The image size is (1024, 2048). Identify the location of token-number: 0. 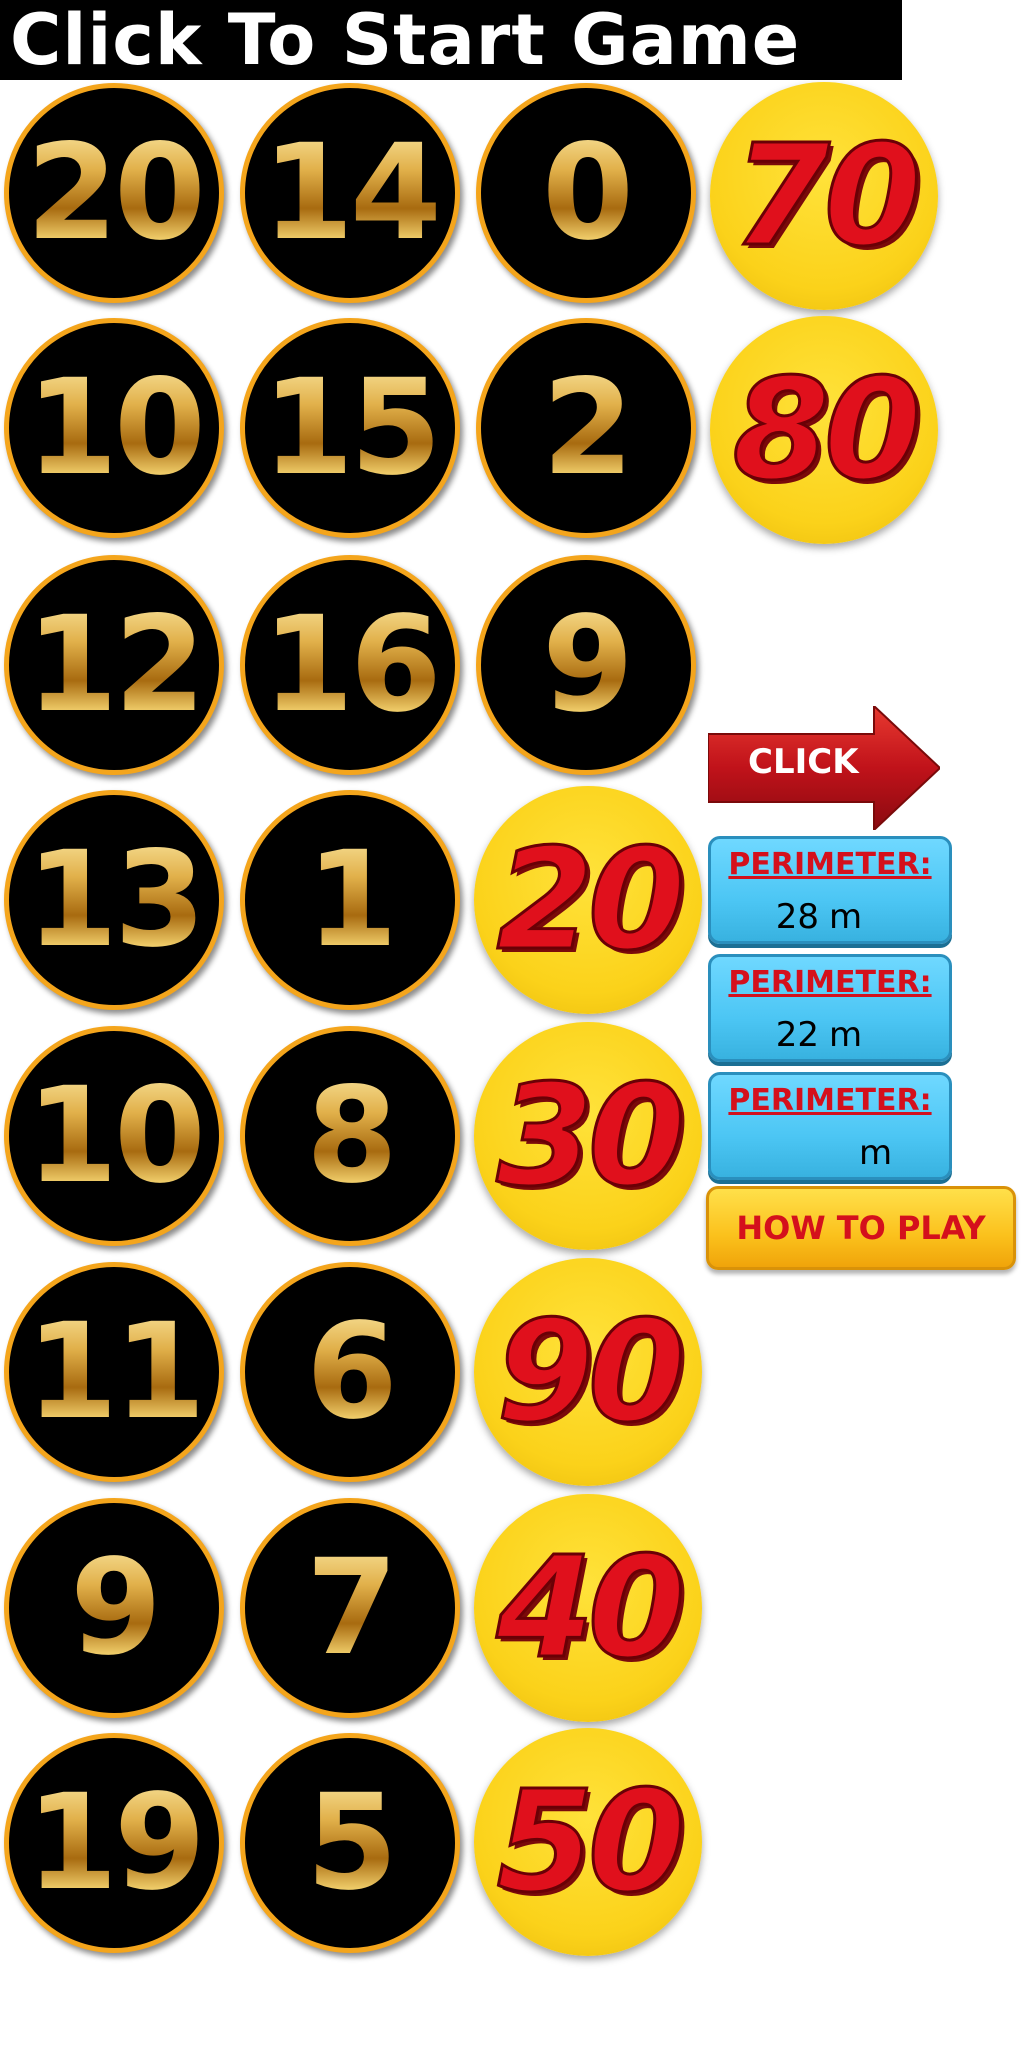
(588, 193).